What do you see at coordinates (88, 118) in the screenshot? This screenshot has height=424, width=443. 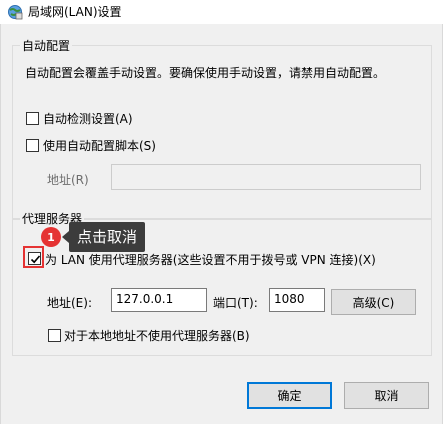 I see `auto-detect-label: 自动检测设置(A)` at bounding box center [88, 118].